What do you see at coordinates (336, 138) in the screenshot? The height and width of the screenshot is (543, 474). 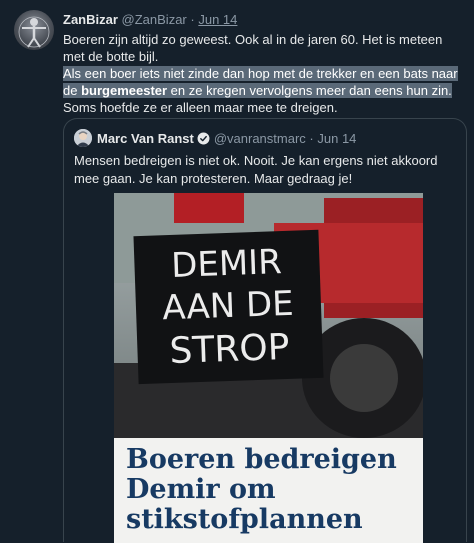 I see `quoted-date: Jun 14` at bounding box center [336, 138].